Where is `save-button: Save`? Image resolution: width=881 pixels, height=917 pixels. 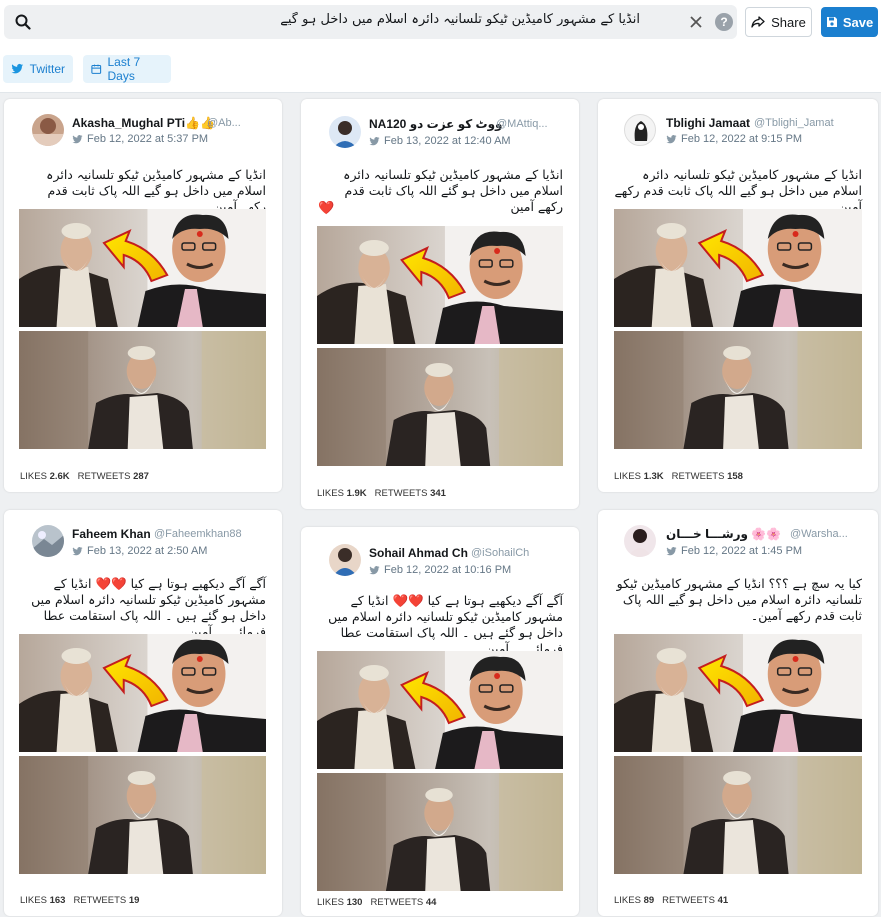 save-button: Save is located at coordinates (849, 22).